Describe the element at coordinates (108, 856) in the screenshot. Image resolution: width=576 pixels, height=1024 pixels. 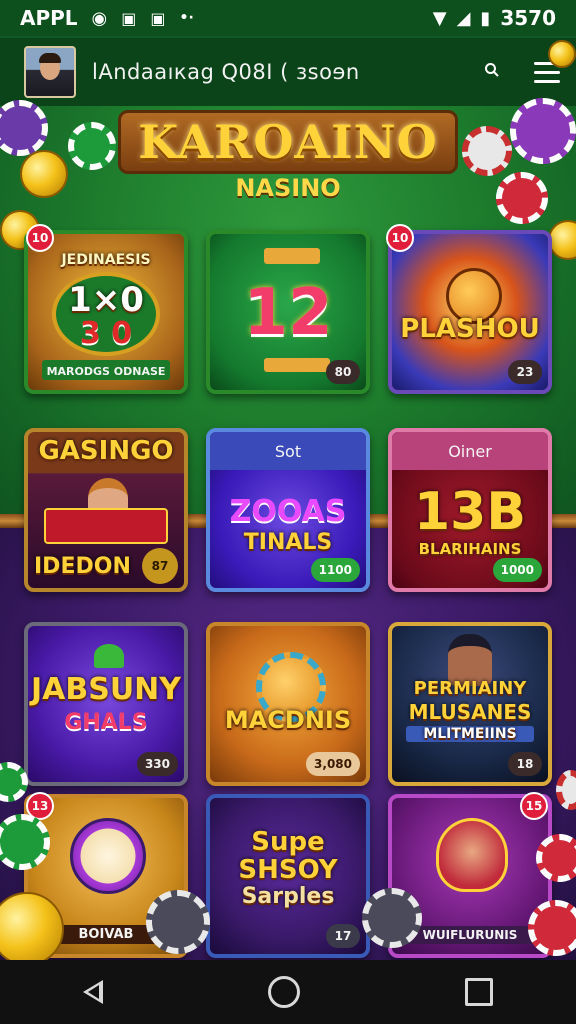
I see `clock-icon` at that location.